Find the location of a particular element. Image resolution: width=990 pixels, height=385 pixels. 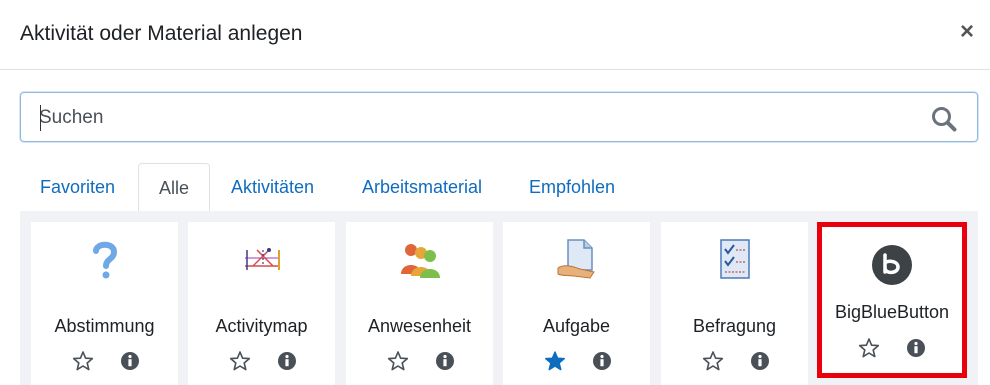

star-filled-icon is located at coordinates (555, 361).